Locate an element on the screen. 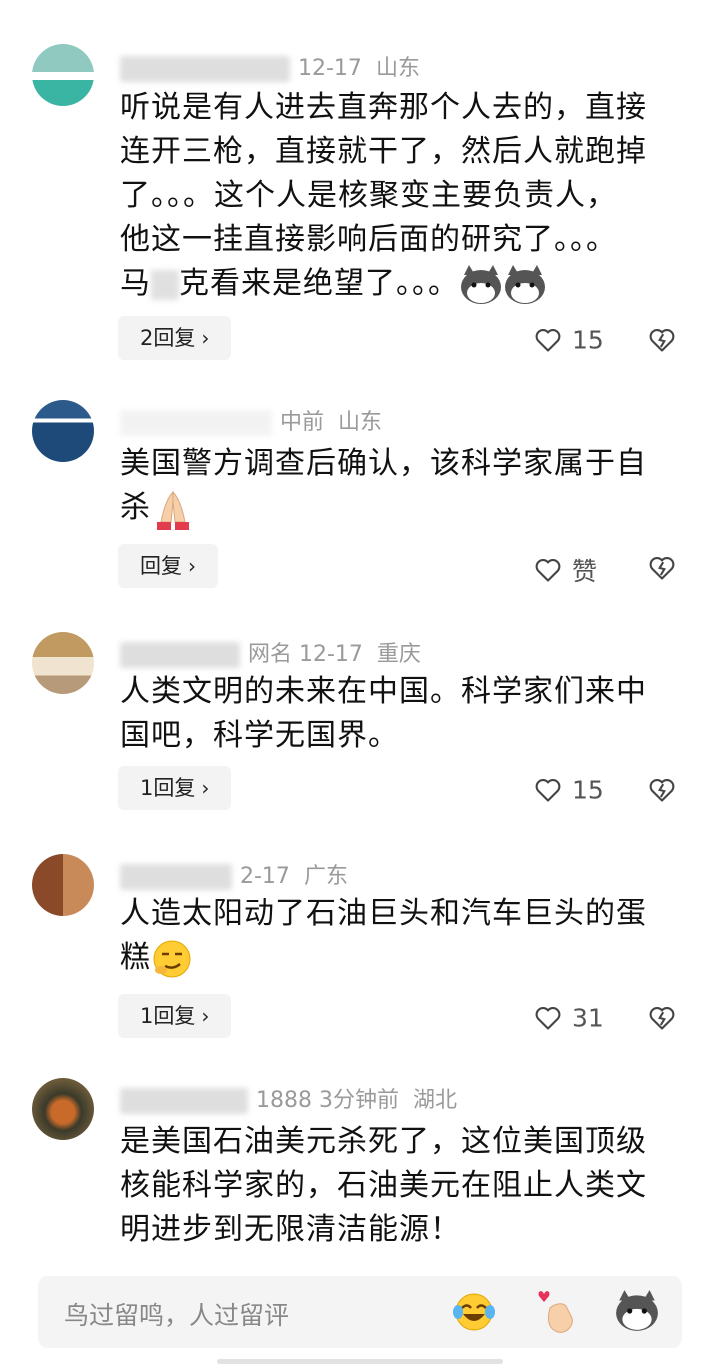 The image size is (720, 1367). comment-input-bar: 鸟过留鸣，人过留评 is located at coordinates (360, 1312).